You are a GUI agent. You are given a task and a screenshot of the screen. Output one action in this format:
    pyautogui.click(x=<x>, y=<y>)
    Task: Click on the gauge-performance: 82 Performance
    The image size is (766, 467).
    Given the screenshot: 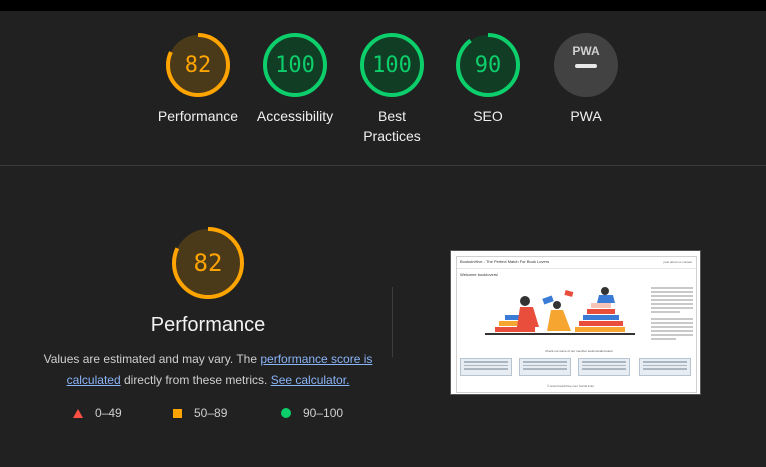 What is the action you would take?
    pyautogui.click(x=198, y=79)
    